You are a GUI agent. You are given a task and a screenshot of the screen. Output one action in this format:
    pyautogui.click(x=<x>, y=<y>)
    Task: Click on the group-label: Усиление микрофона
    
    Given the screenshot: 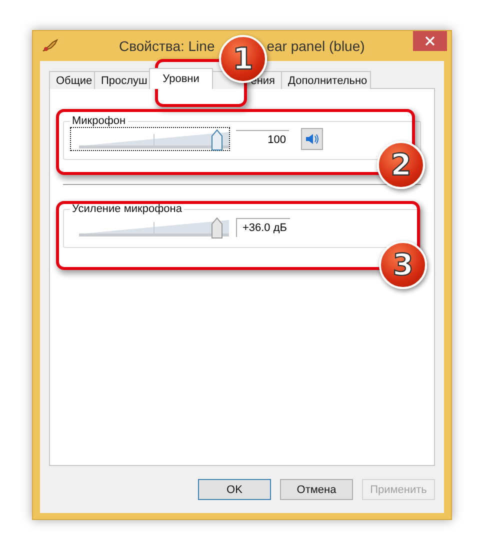 What is the action you would take?
    pyautogui.click(x=127, y=209)
    